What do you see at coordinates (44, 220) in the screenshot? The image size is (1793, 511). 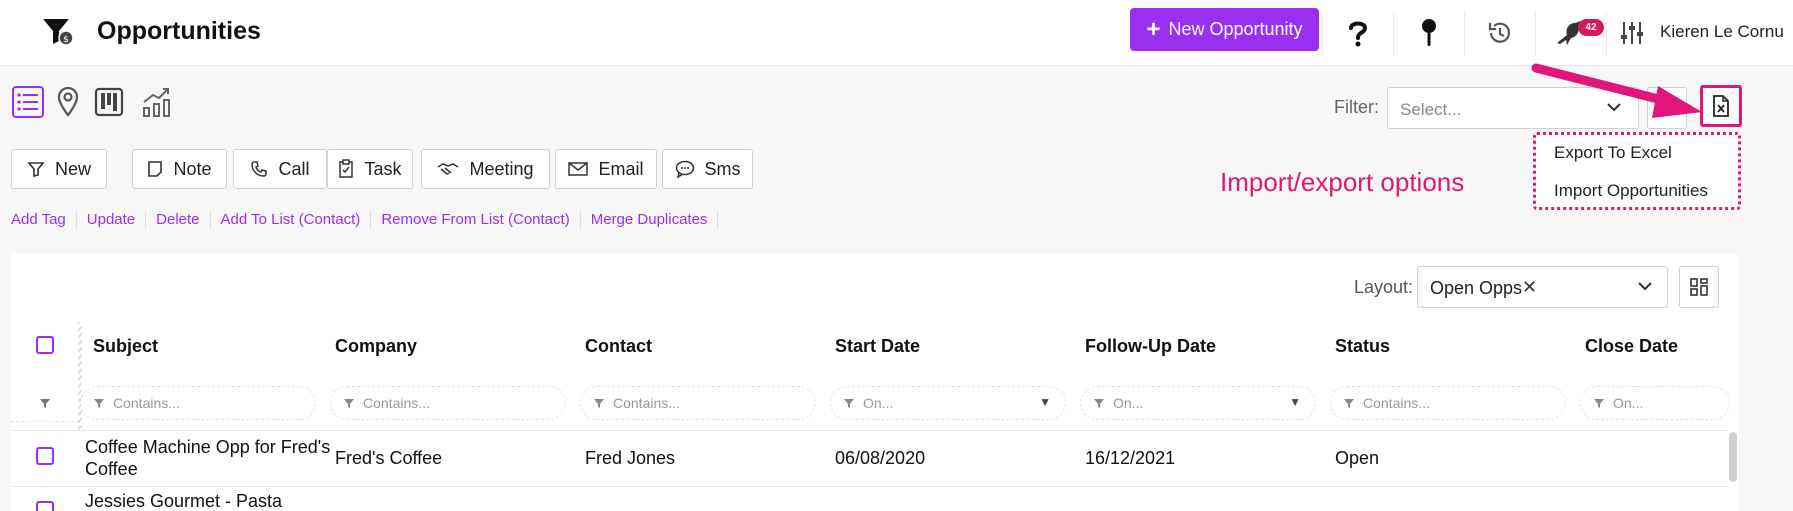 I see `add-tag-link: Add Tag` at bounding box center [44, 220].